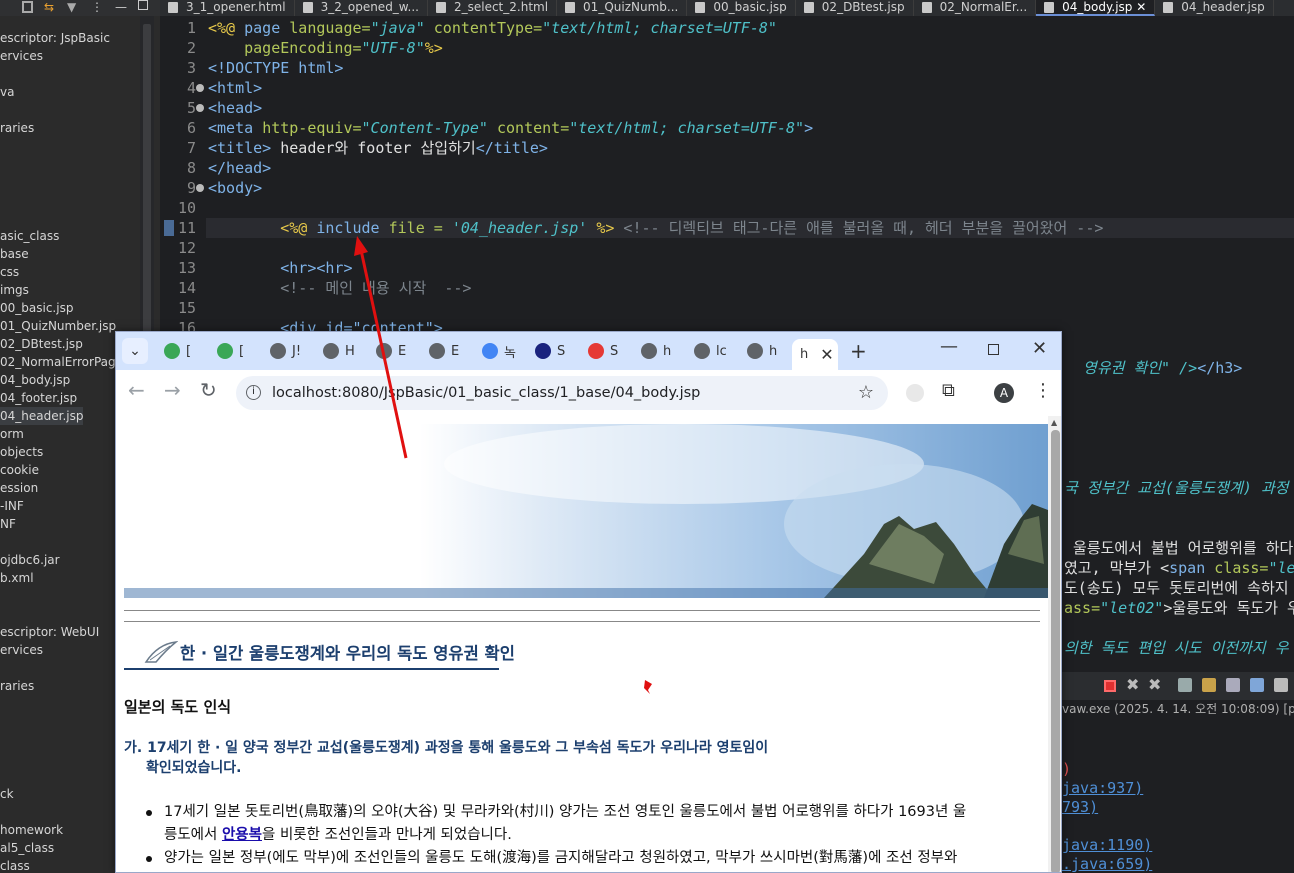 This screenshot has width=1294, height=873. Describe the element at coordinates (866, 393) in the screenshot. I see `bookmark-star-icon: ☆` at that location.